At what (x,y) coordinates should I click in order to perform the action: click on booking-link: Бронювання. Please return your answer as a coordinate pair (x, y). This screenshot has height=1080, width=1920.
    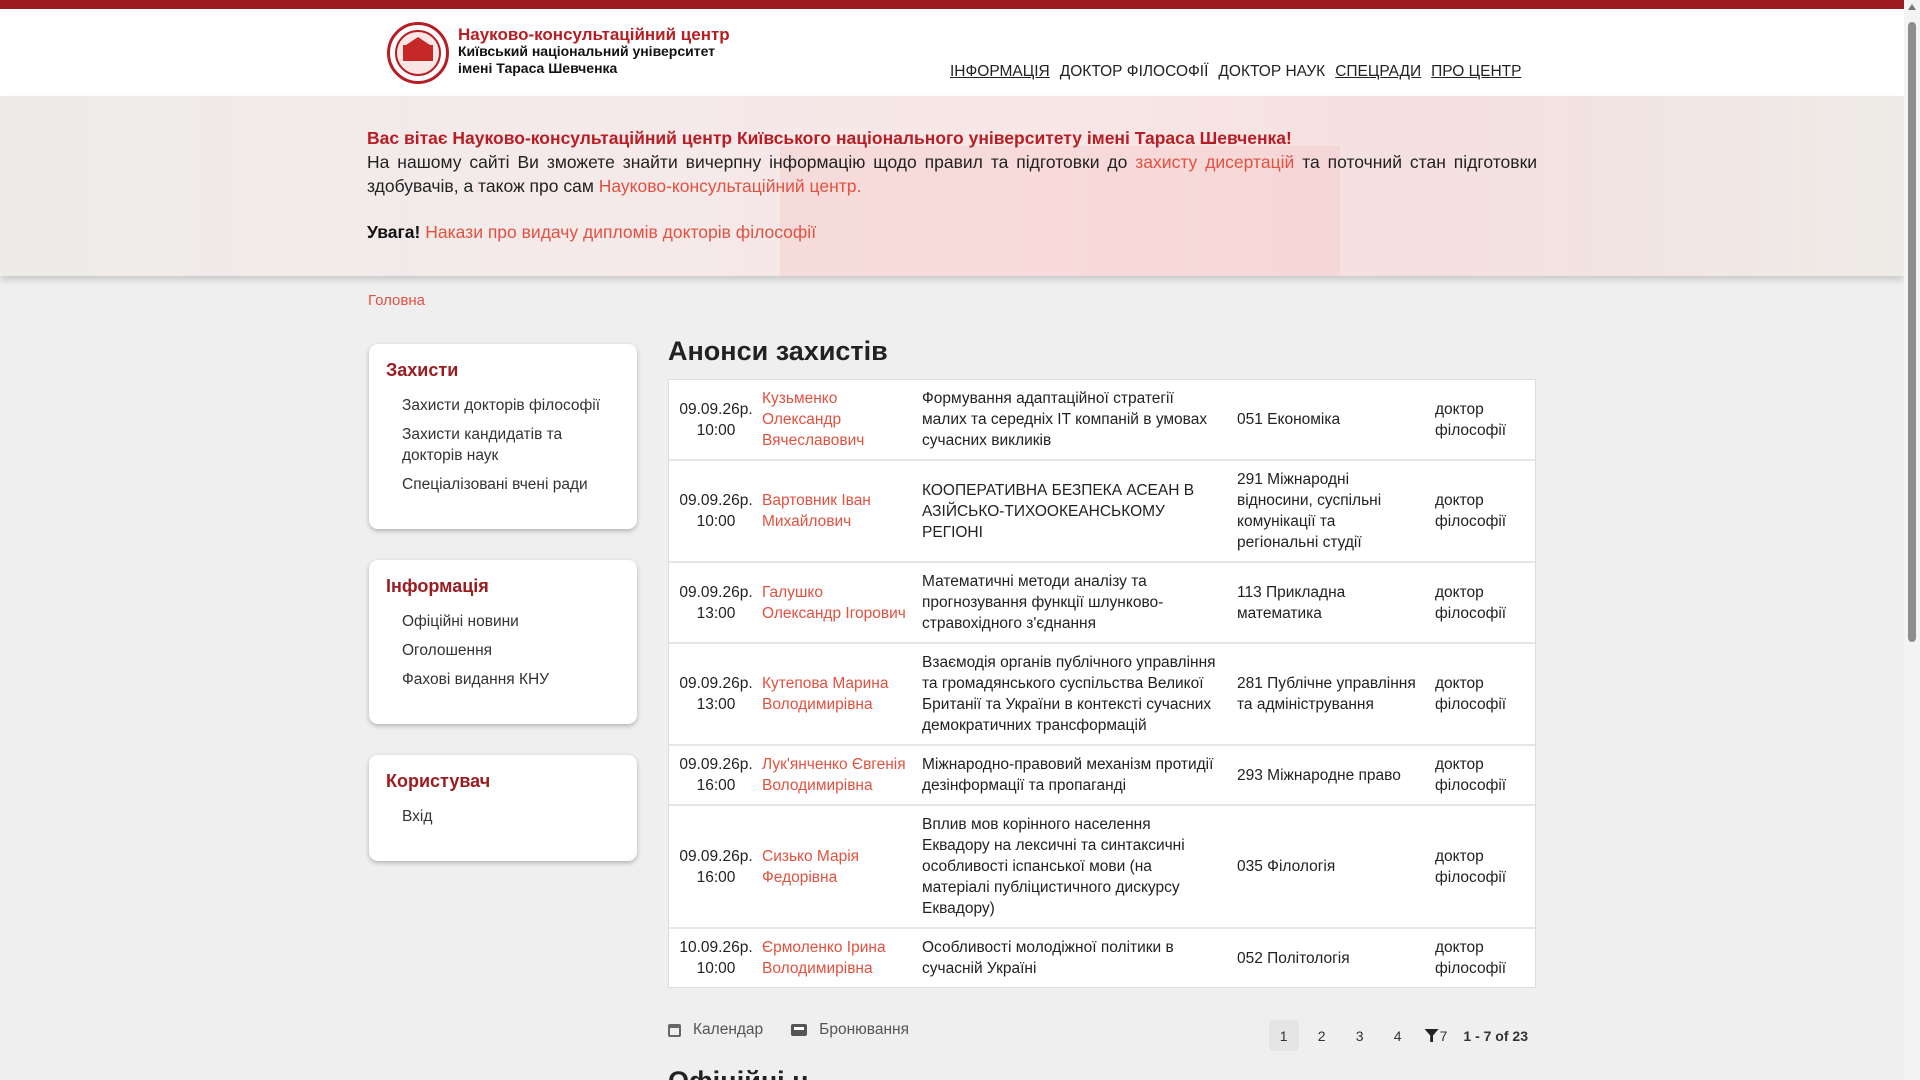
    Looking at the image, I should click on (850, 1030).